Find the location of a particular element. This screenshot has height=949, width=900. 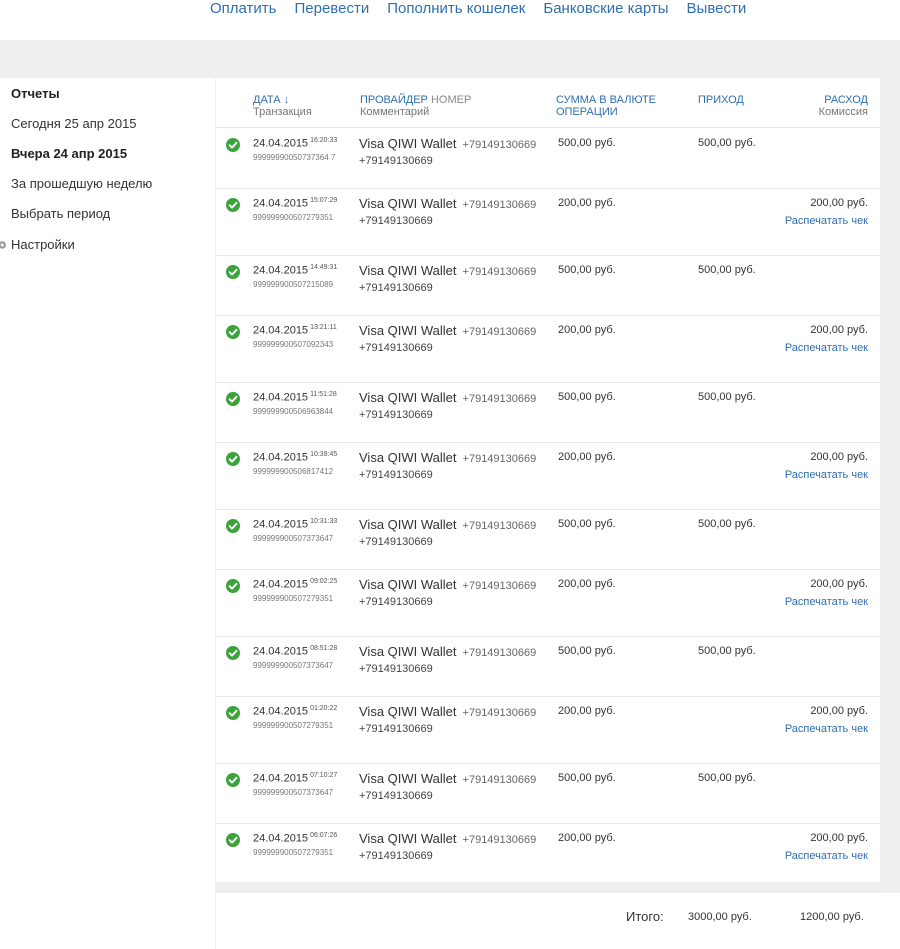

header-provider: ПРОВАЙДЕР НОМЕР Комментарий is located at coordinates (415, 106).